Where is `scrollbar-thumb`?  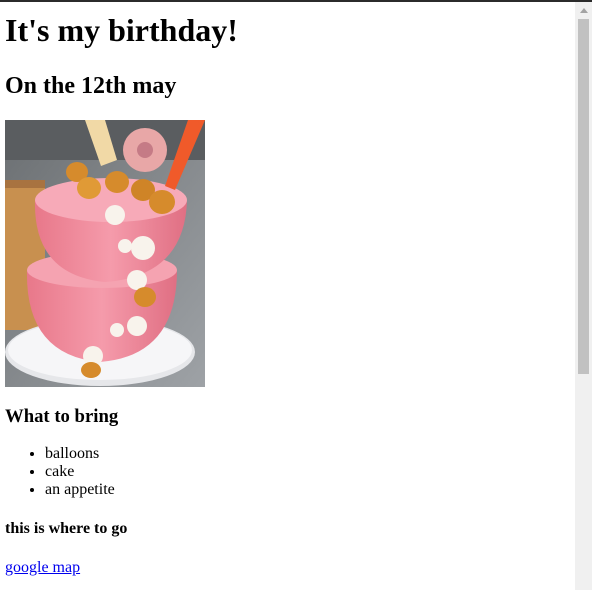 scrollbar-thumb is located at coordinates (583, 196).